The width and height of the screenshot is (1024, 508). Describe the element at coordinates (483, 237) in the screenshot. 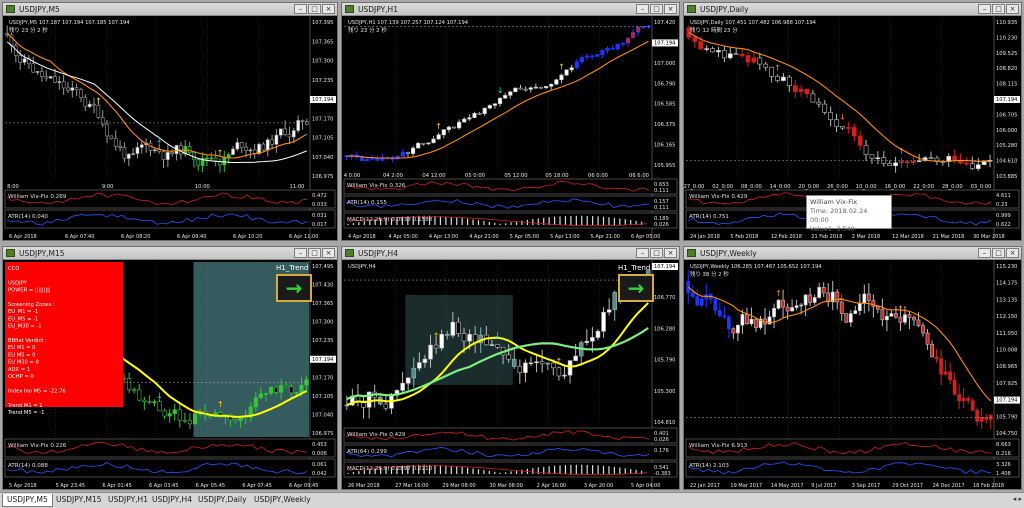

I see `date-axis-label: 4 Apr 21:00` at that location.